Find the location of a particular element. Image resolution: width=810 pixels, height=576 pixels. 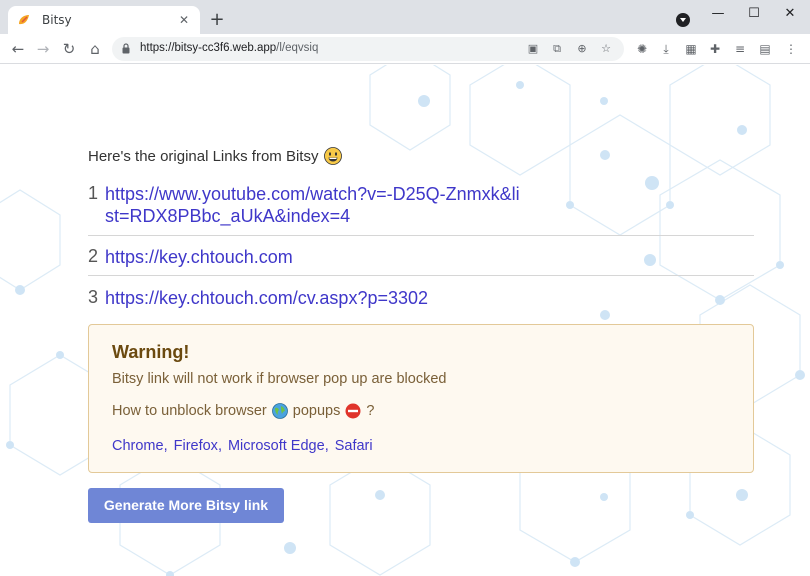

translate-icon: ⧉ is located at coordinates (557, 49).